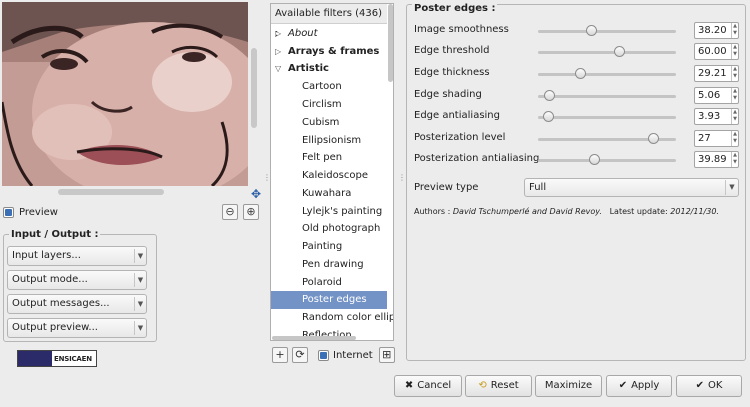 The height and width of the screenshot is (407, 750). What do you see at coordinates (280, 355) in the screenshot?
I see `add-filter-button: +` at bounding box center [280, 355].